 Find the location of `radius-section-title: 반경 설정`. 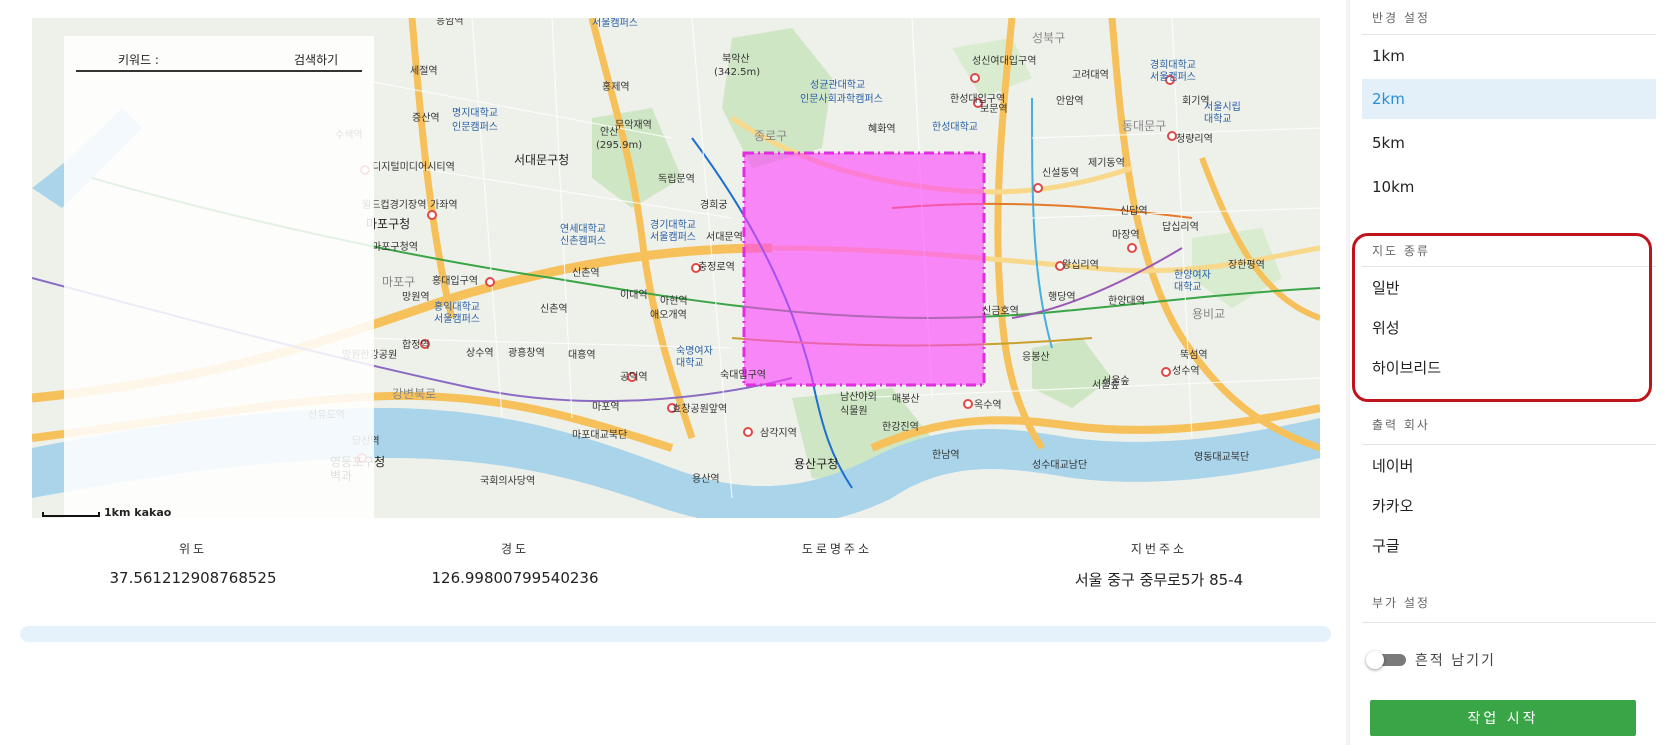

radius-section-title: 반경 설정 is located at coordinates (1401, 18).